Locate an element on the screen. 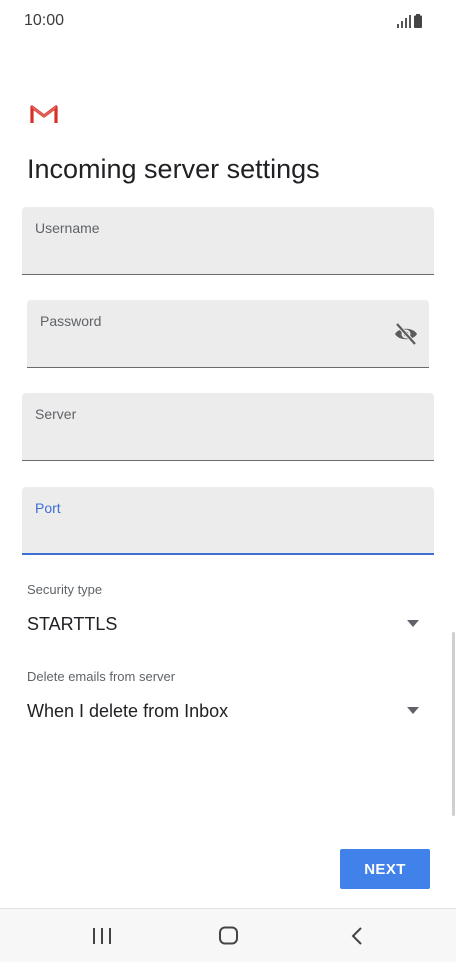  password-label: Password is located at coordinates (71, 321).